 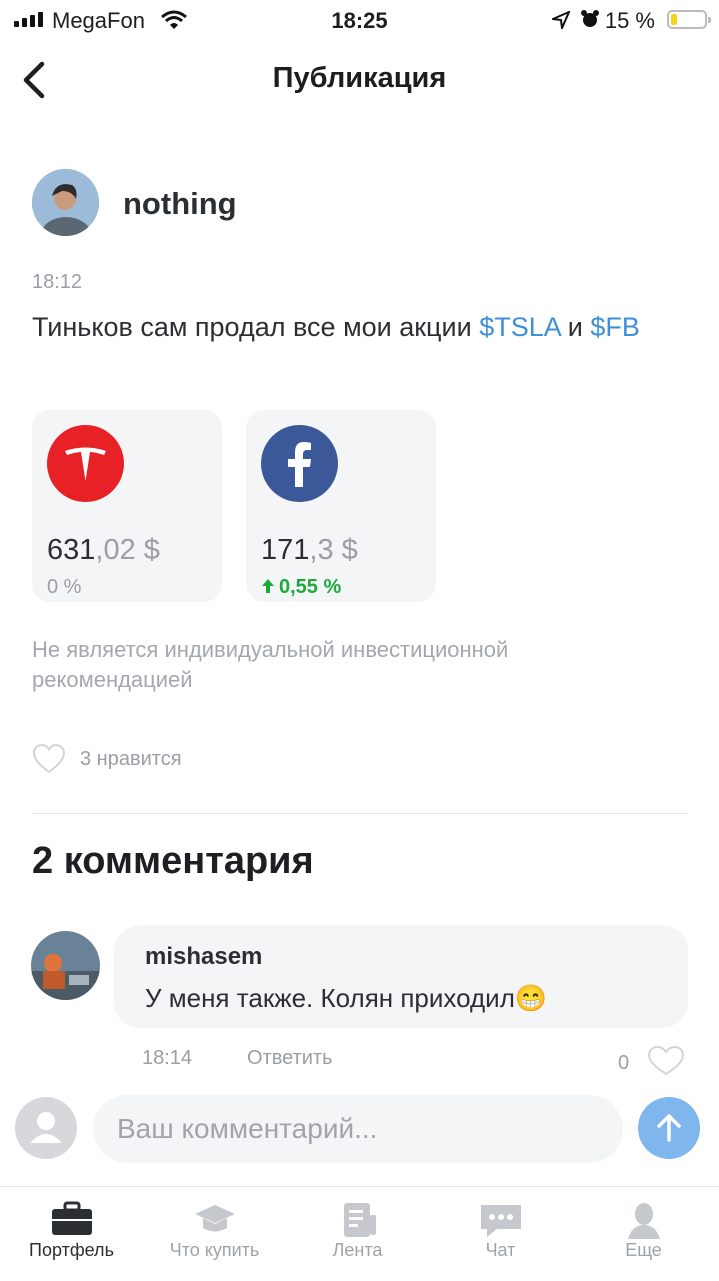 I want to click on tab-portfolio: Портфель, so click(x=71, y=1234).